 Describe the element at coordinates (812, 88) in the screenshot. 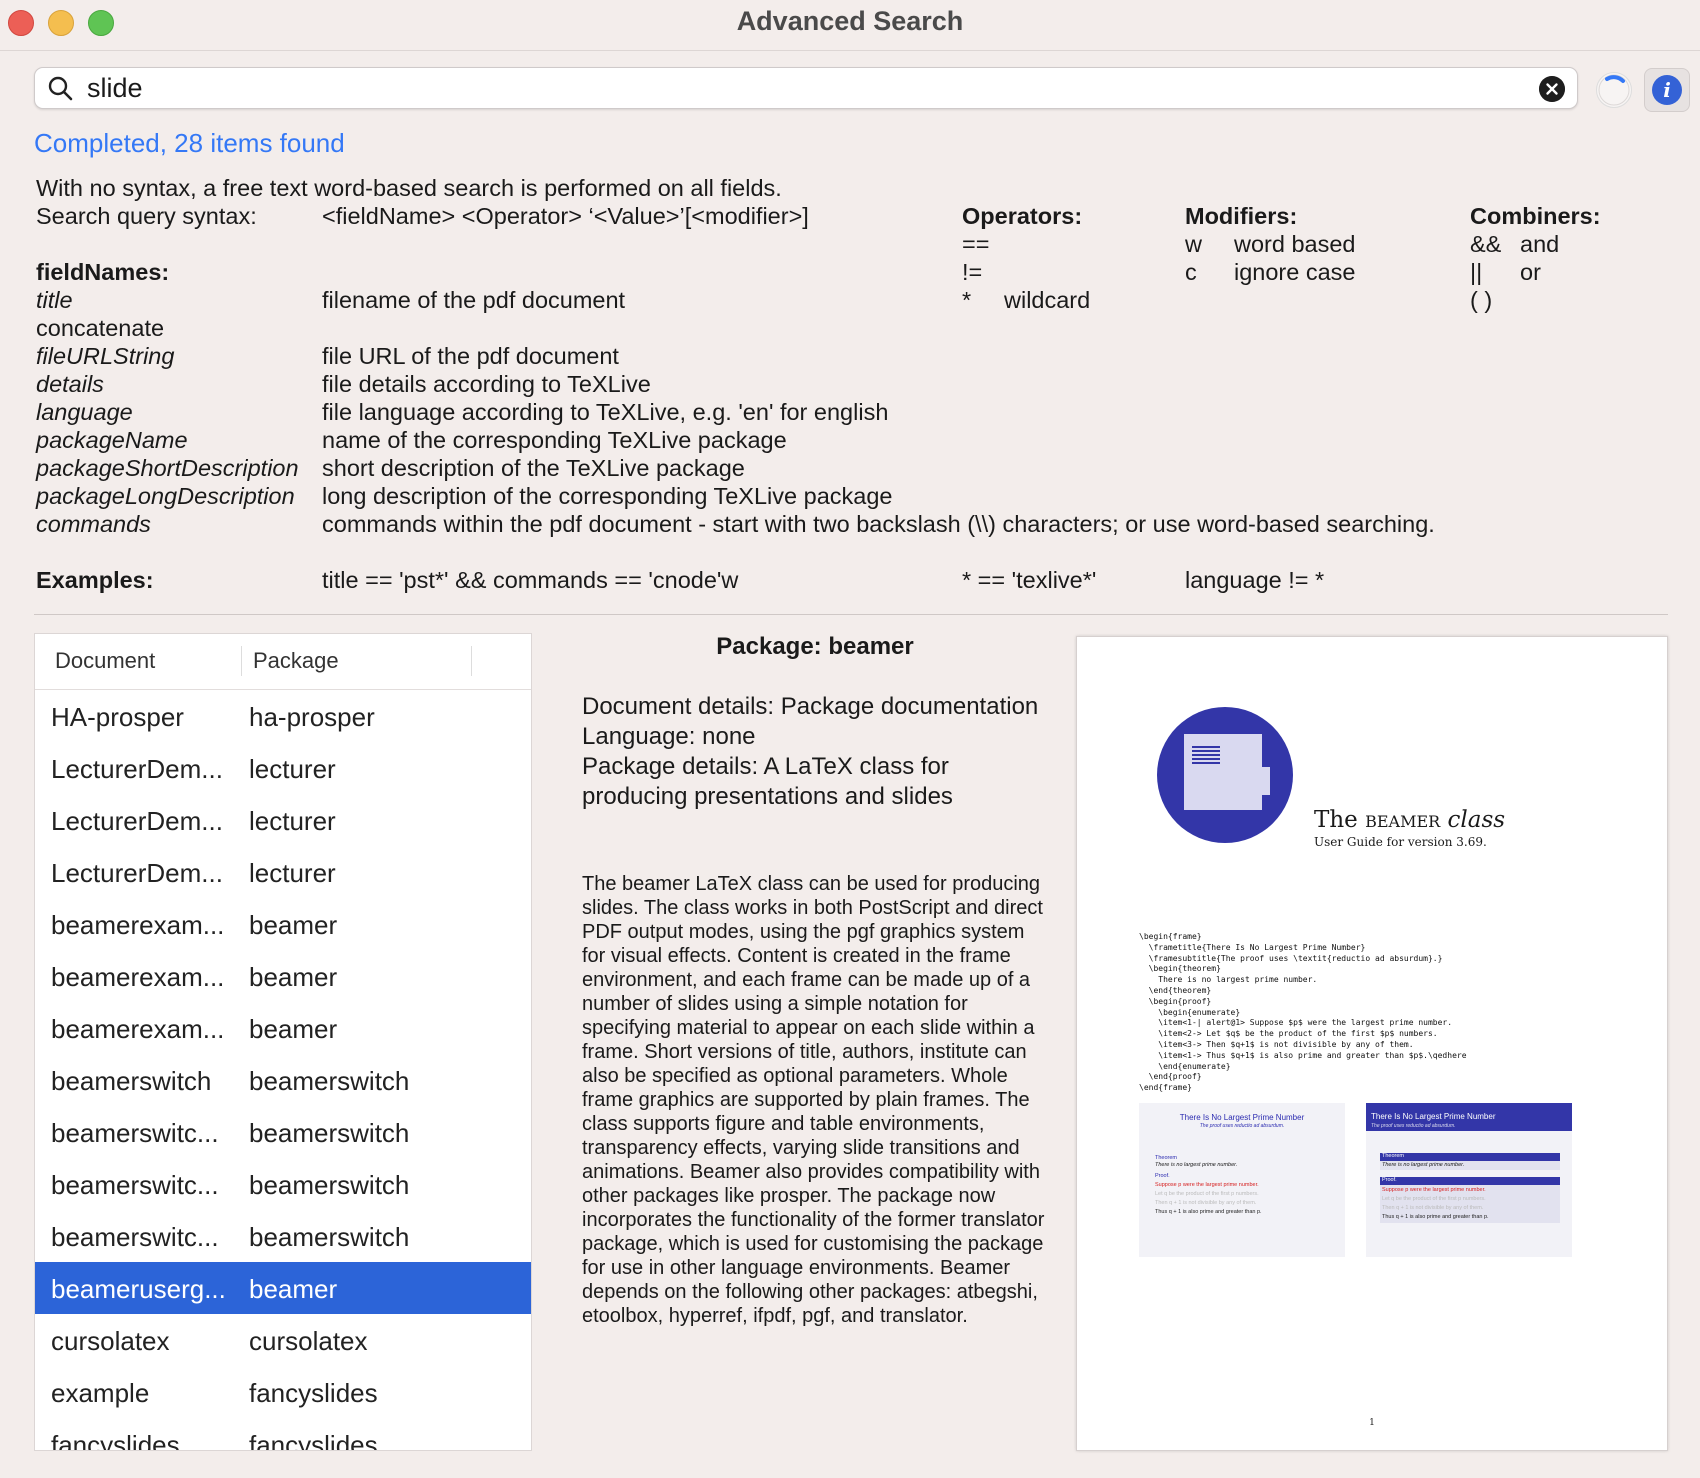

I see `search-input` at that location.